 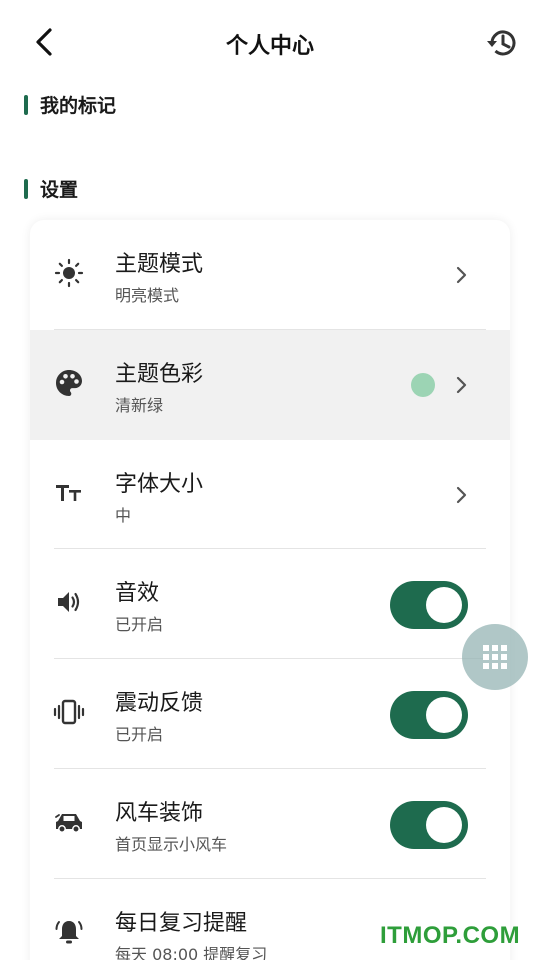 What do you see at coordinates (69, 493) in the screenshot?
I see `text-size-icon` at bounding box center [69, 493].